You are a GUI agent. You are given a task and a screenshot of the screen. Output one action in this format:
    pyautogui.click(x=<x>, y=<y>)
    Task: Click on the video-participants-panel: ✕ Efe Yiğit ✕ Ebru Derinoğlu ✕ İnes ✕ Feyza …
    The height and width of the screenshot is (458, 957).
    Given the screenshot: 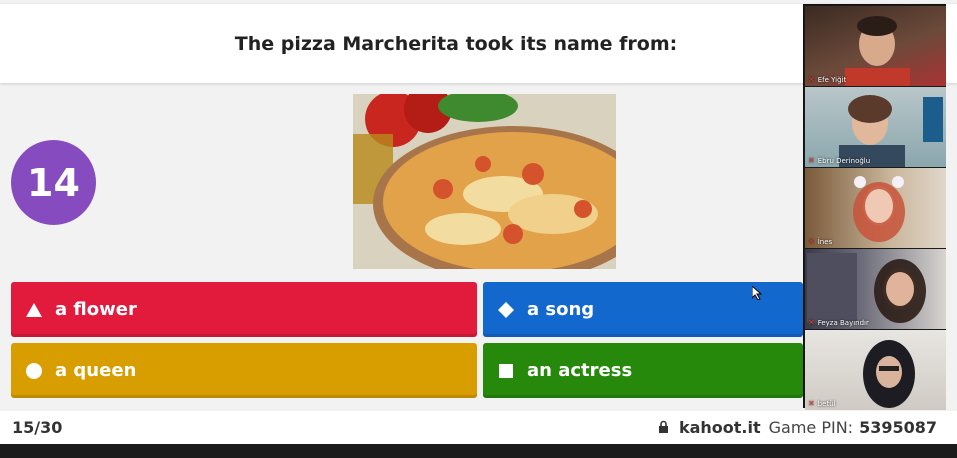 What is the action you would take?
    pyautogui.click(x=874, y=207)
    